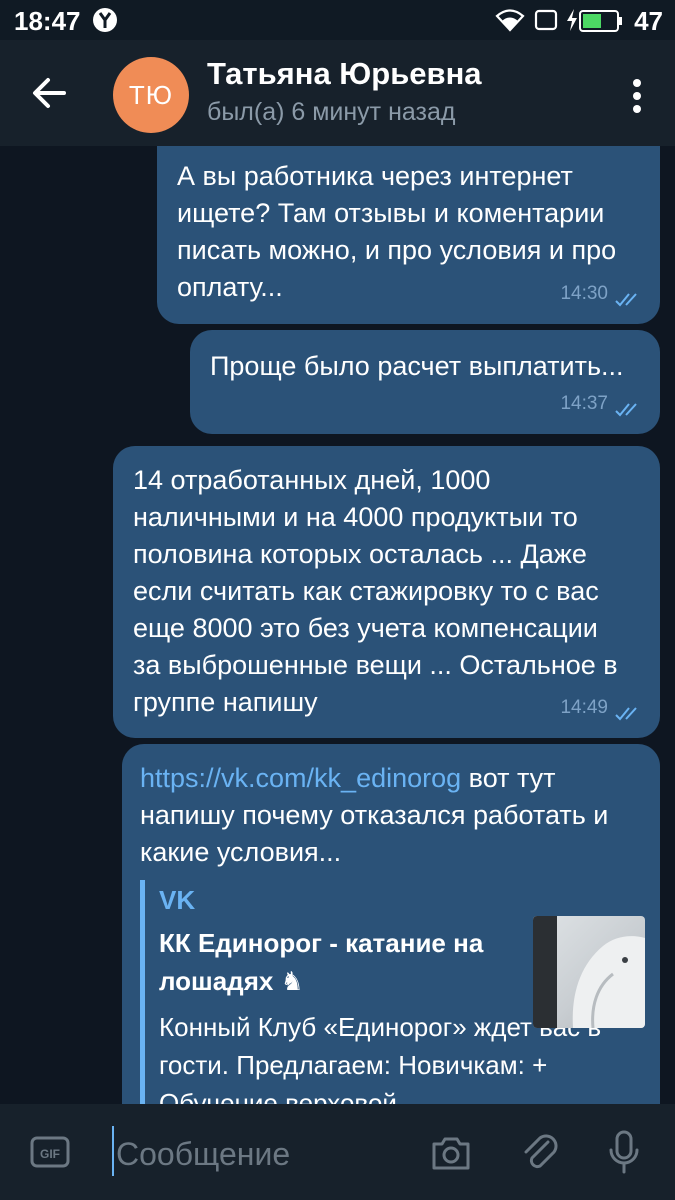 The image size is (675, 1200). What do you see at coordinates (337, 20) in the screenshot?
I see `status-bar: 18:47 47` at bounding box center [337, 20].